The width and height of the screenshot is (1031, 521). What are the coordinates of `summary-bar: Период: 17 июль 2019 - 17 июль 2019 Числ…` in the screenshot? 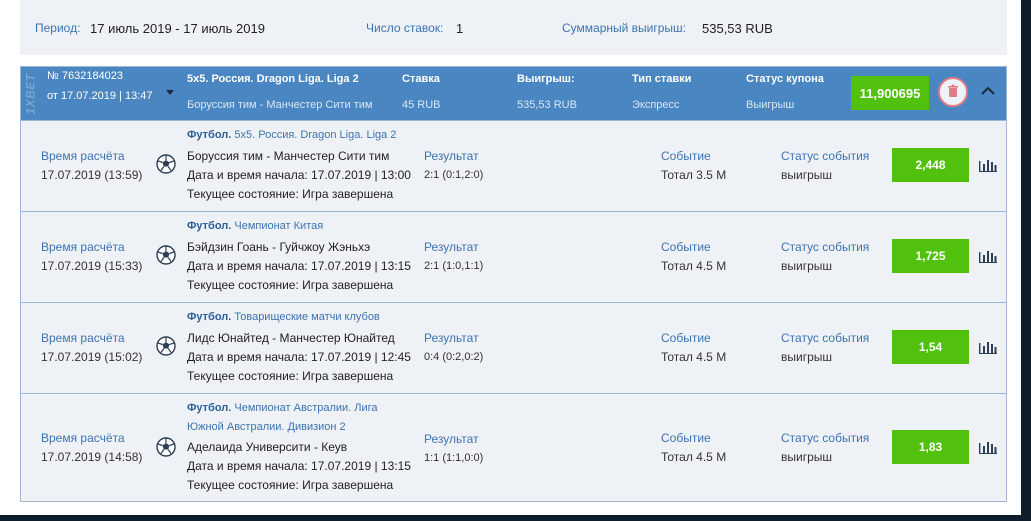 It's located at (513, 27).